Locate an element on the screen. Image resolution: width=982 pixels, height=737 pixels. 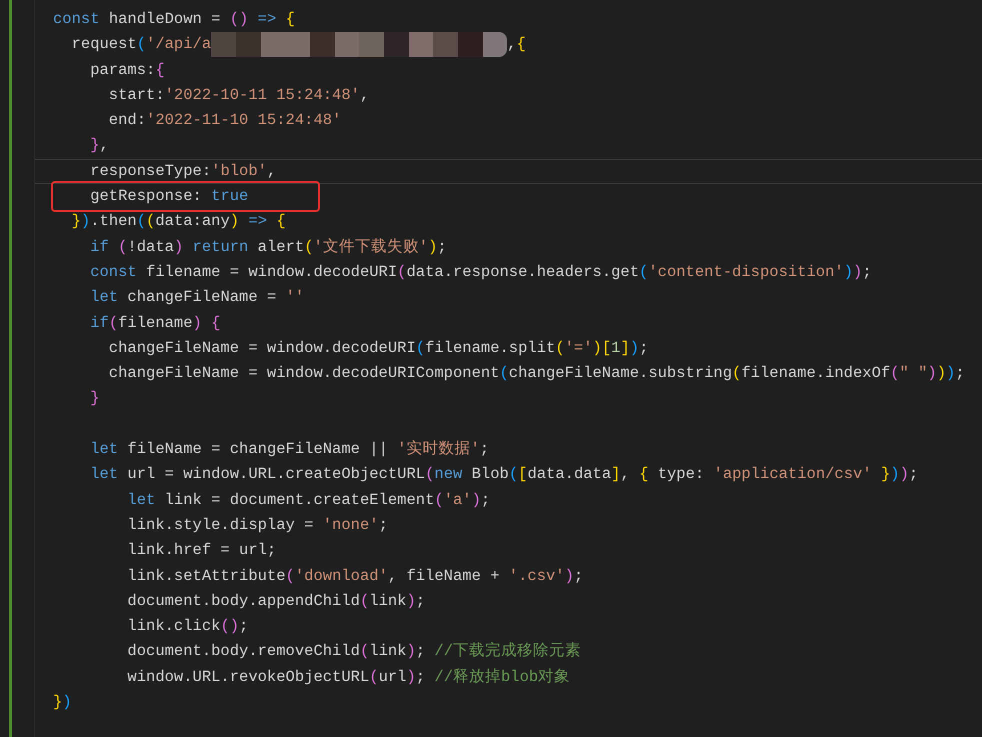
code-line: changeFileName = window.decodeURI(filename.split('=')[1]); is located at coordinates (378, 348).